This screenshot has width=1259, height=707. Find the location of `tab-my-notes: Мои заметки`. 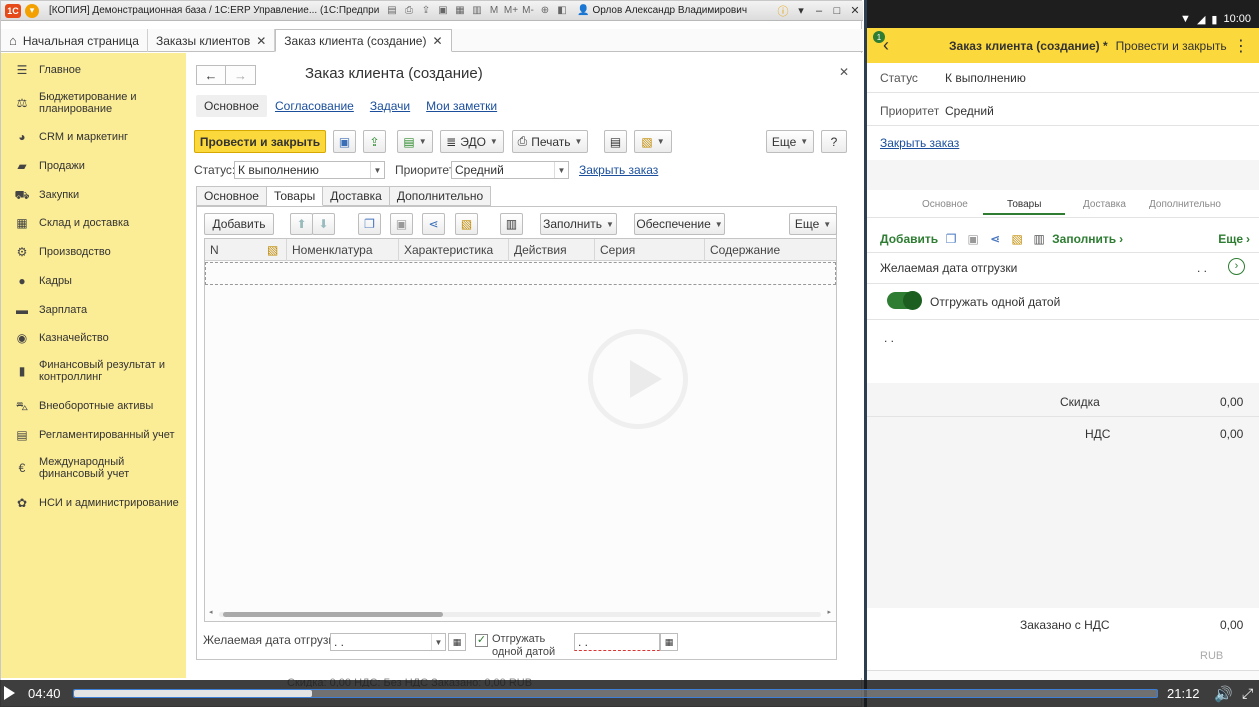

tab-my-notes: Мои заметки is located at coordinates (461, 106).